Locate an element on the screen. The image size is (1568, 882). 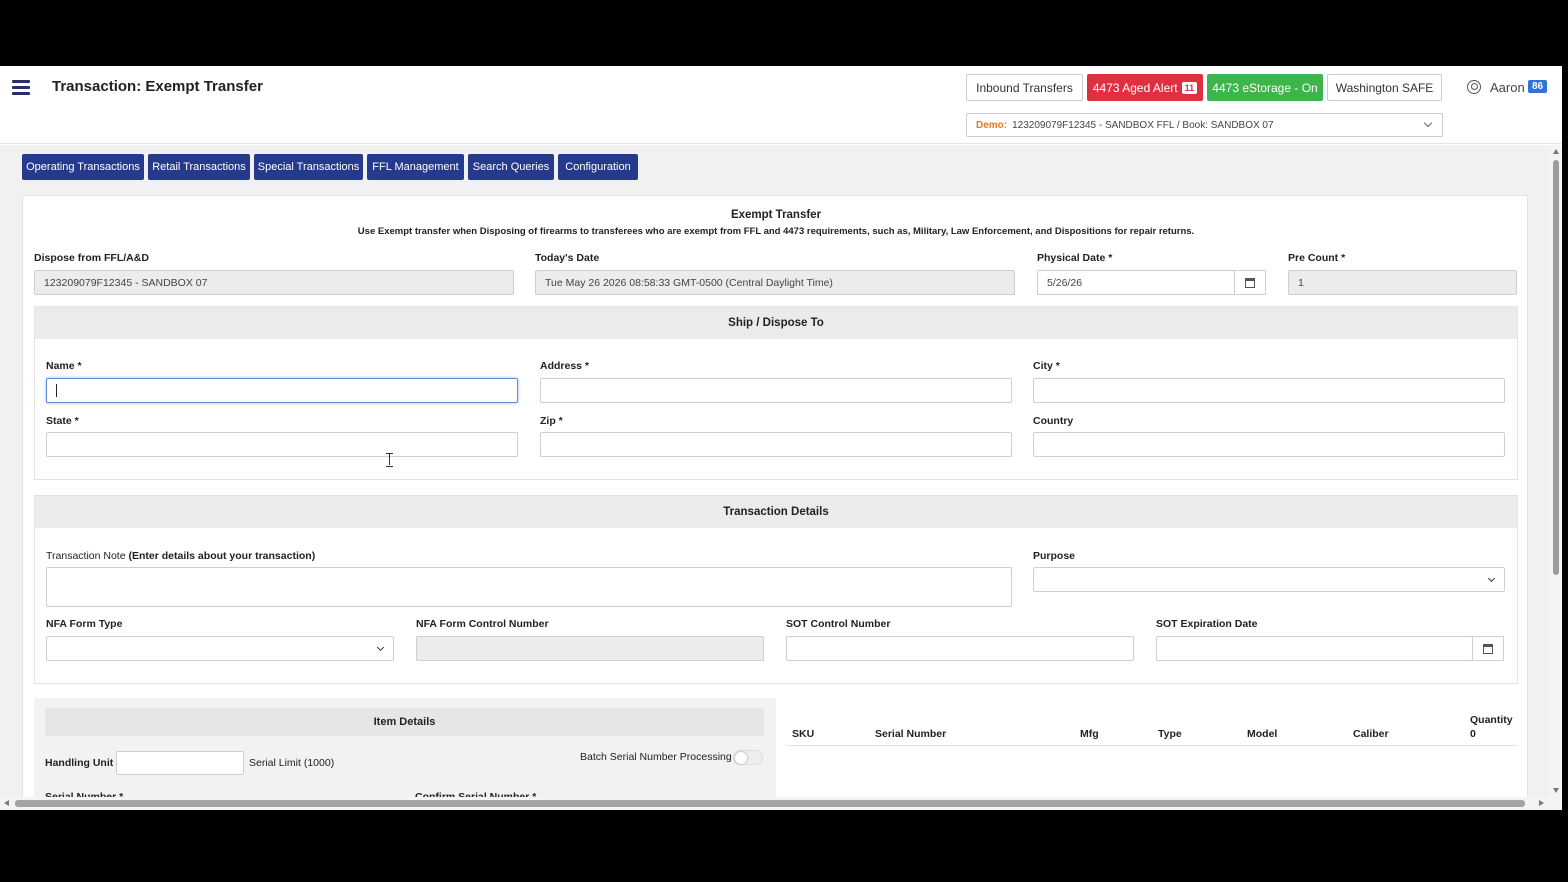
text-caret is located at coordinates (56, 390).